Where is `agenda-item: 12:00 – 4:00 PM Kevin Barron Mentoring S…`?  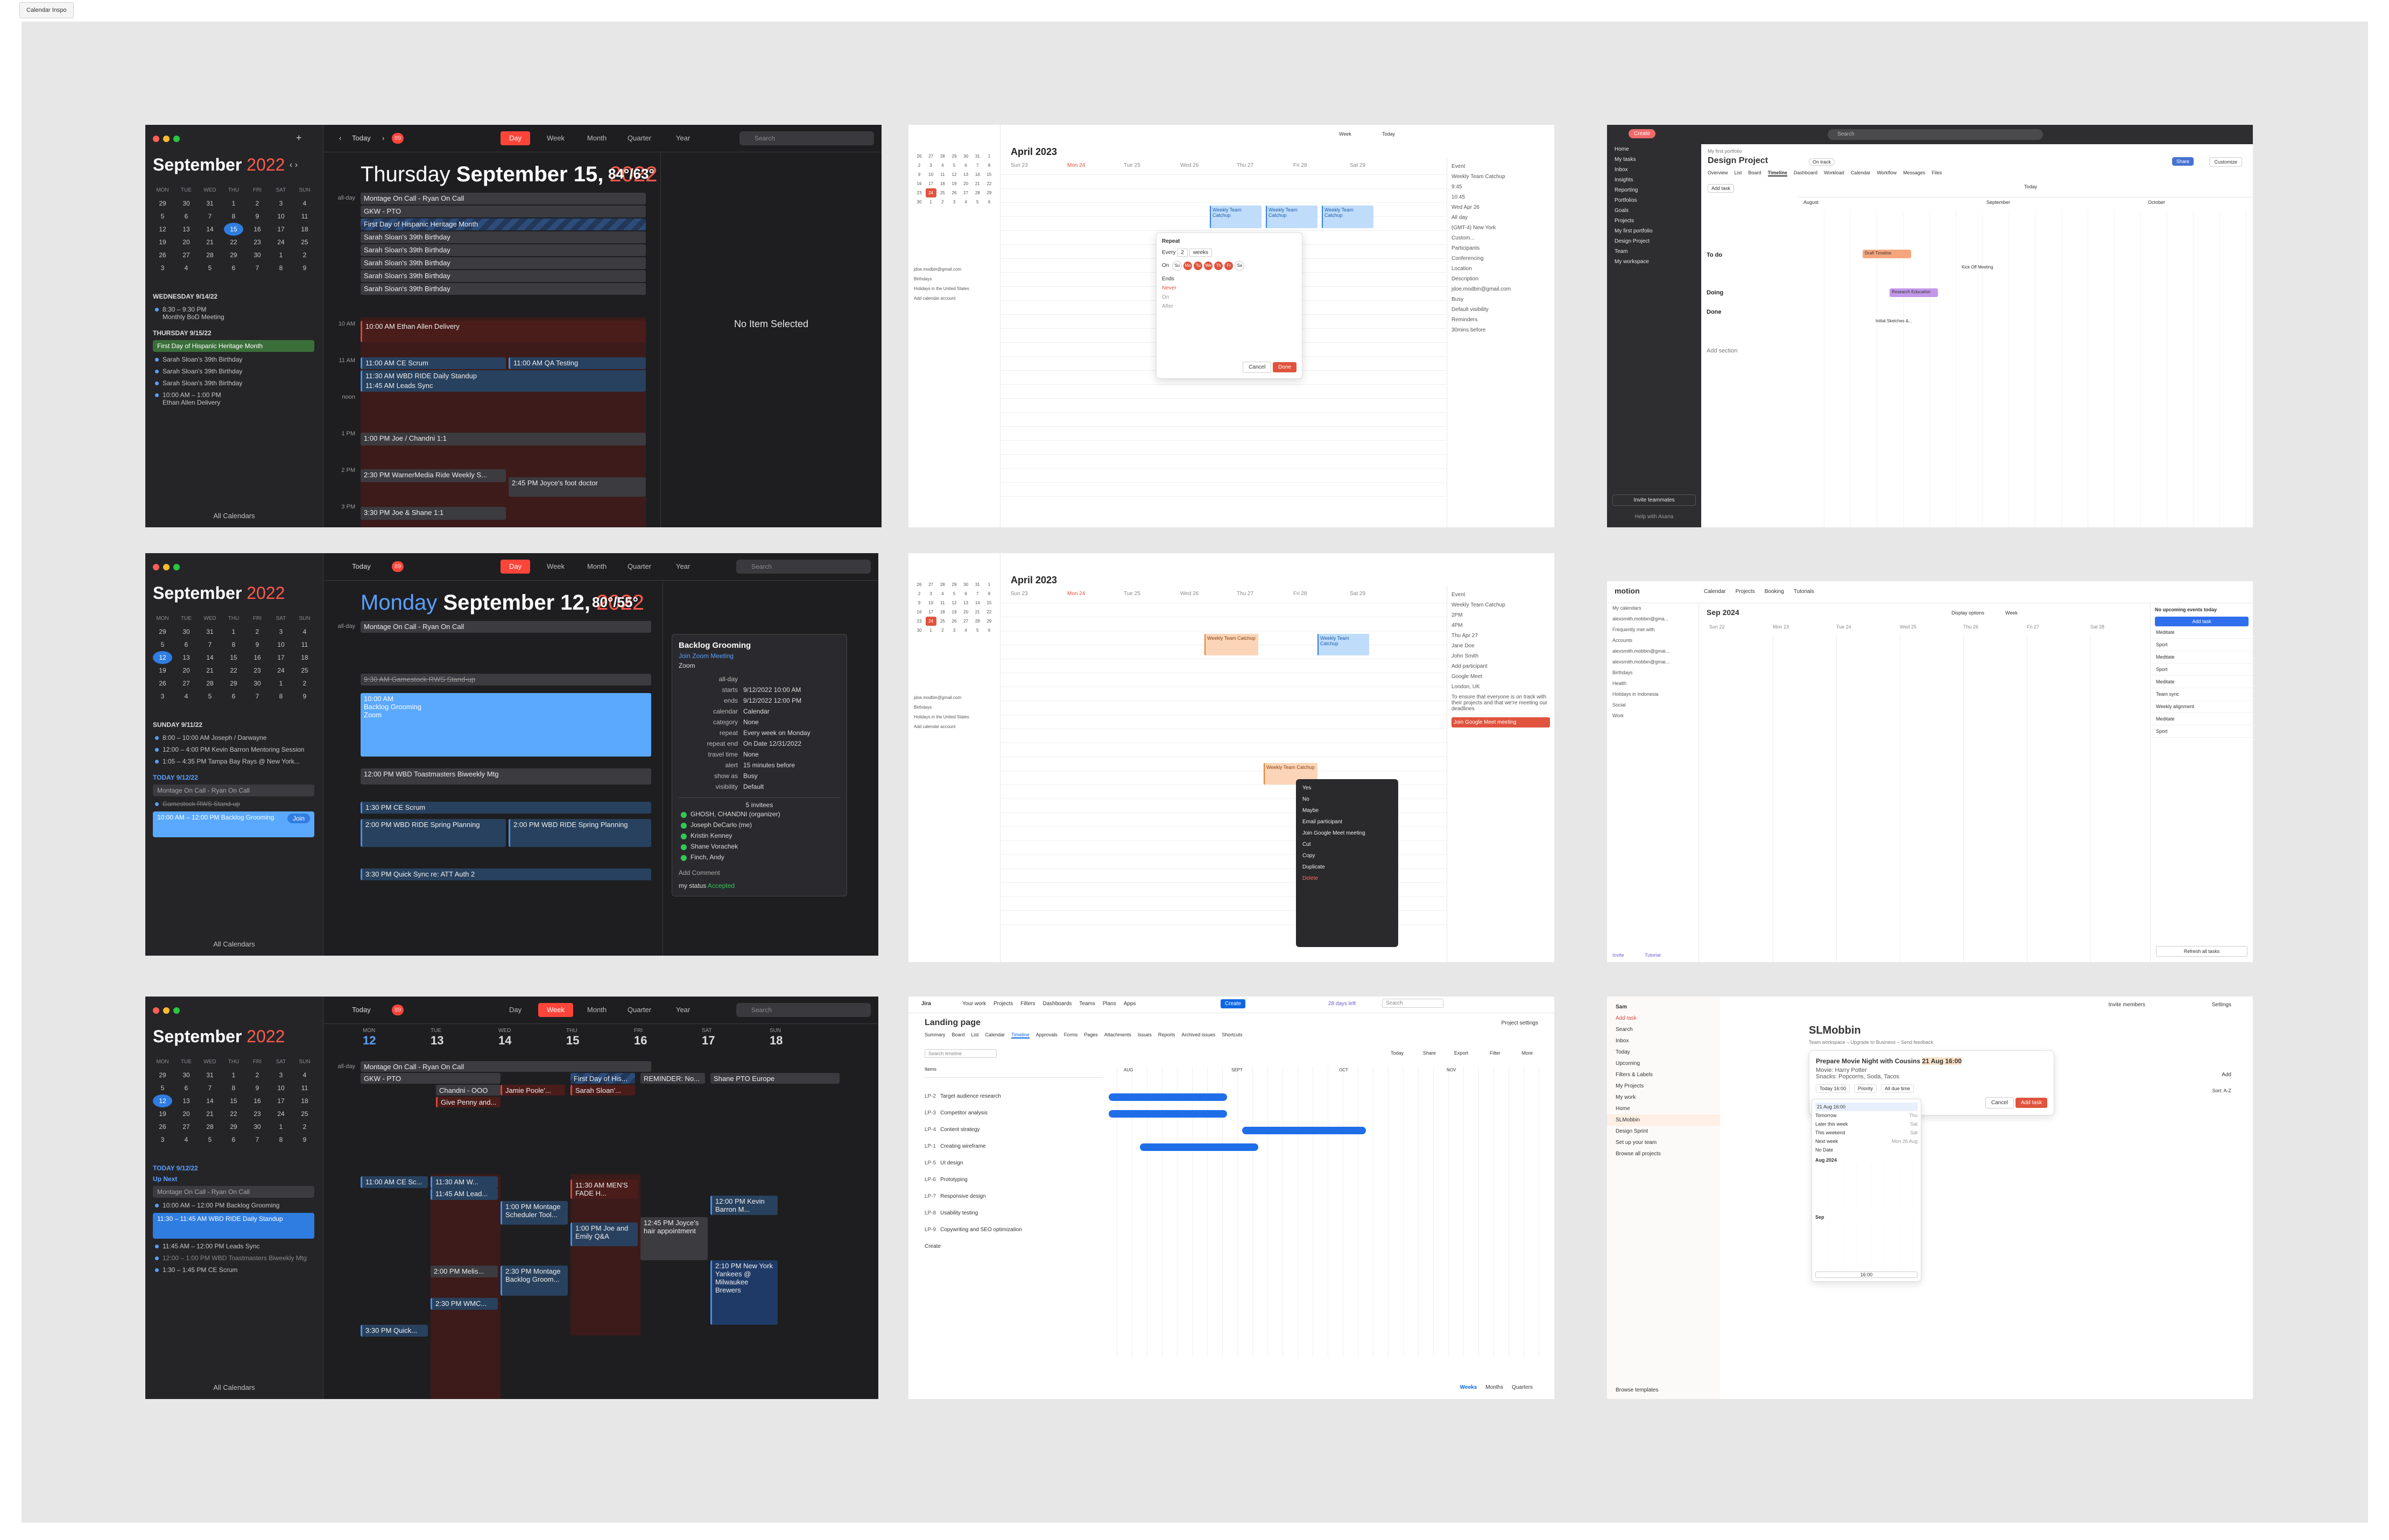 agenda-item: 12:00 – 4:00 PM Kevin Barron Mentoring S… is located at coordinates (234, 749).